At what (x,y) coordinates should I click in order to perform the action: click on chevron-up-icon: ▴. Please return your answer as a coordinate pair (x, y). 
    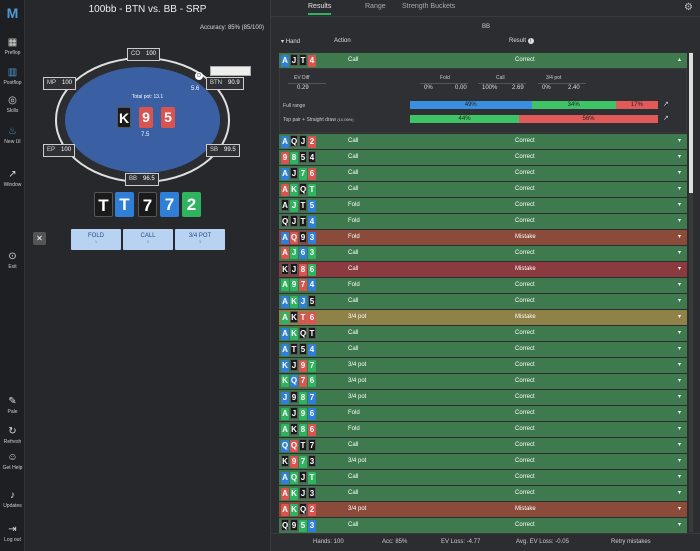
    Looking at the image, I should click on (679, 59).